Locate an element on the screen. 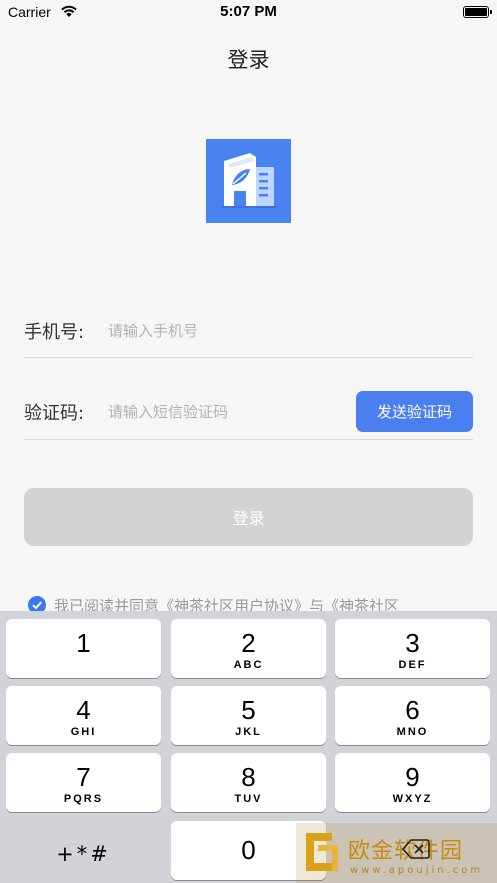 This screenshot has width=497, height=883. building-leaf-icon is located at coordinates (249, 180).